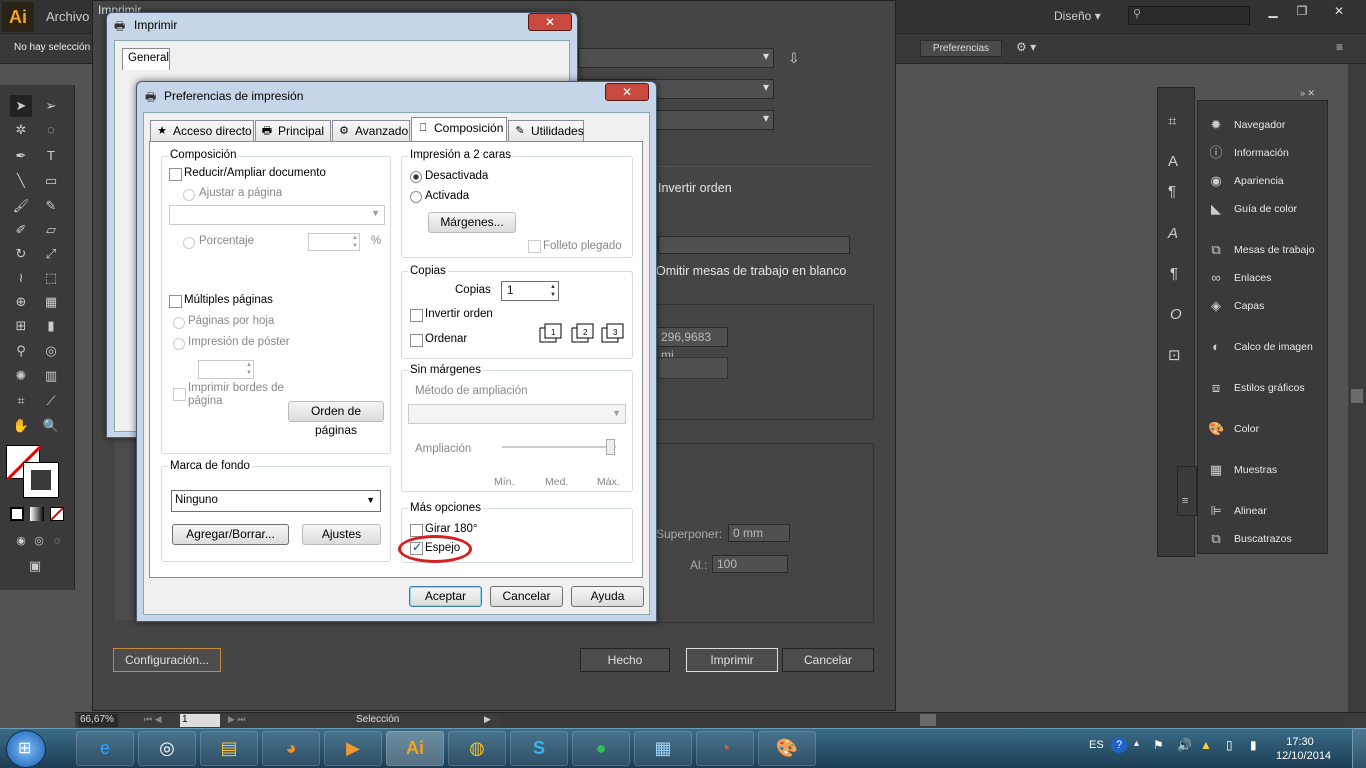  Describe the element at coordinates (1173, 233) in the screenshot. I see `character-icon: A` at that location.